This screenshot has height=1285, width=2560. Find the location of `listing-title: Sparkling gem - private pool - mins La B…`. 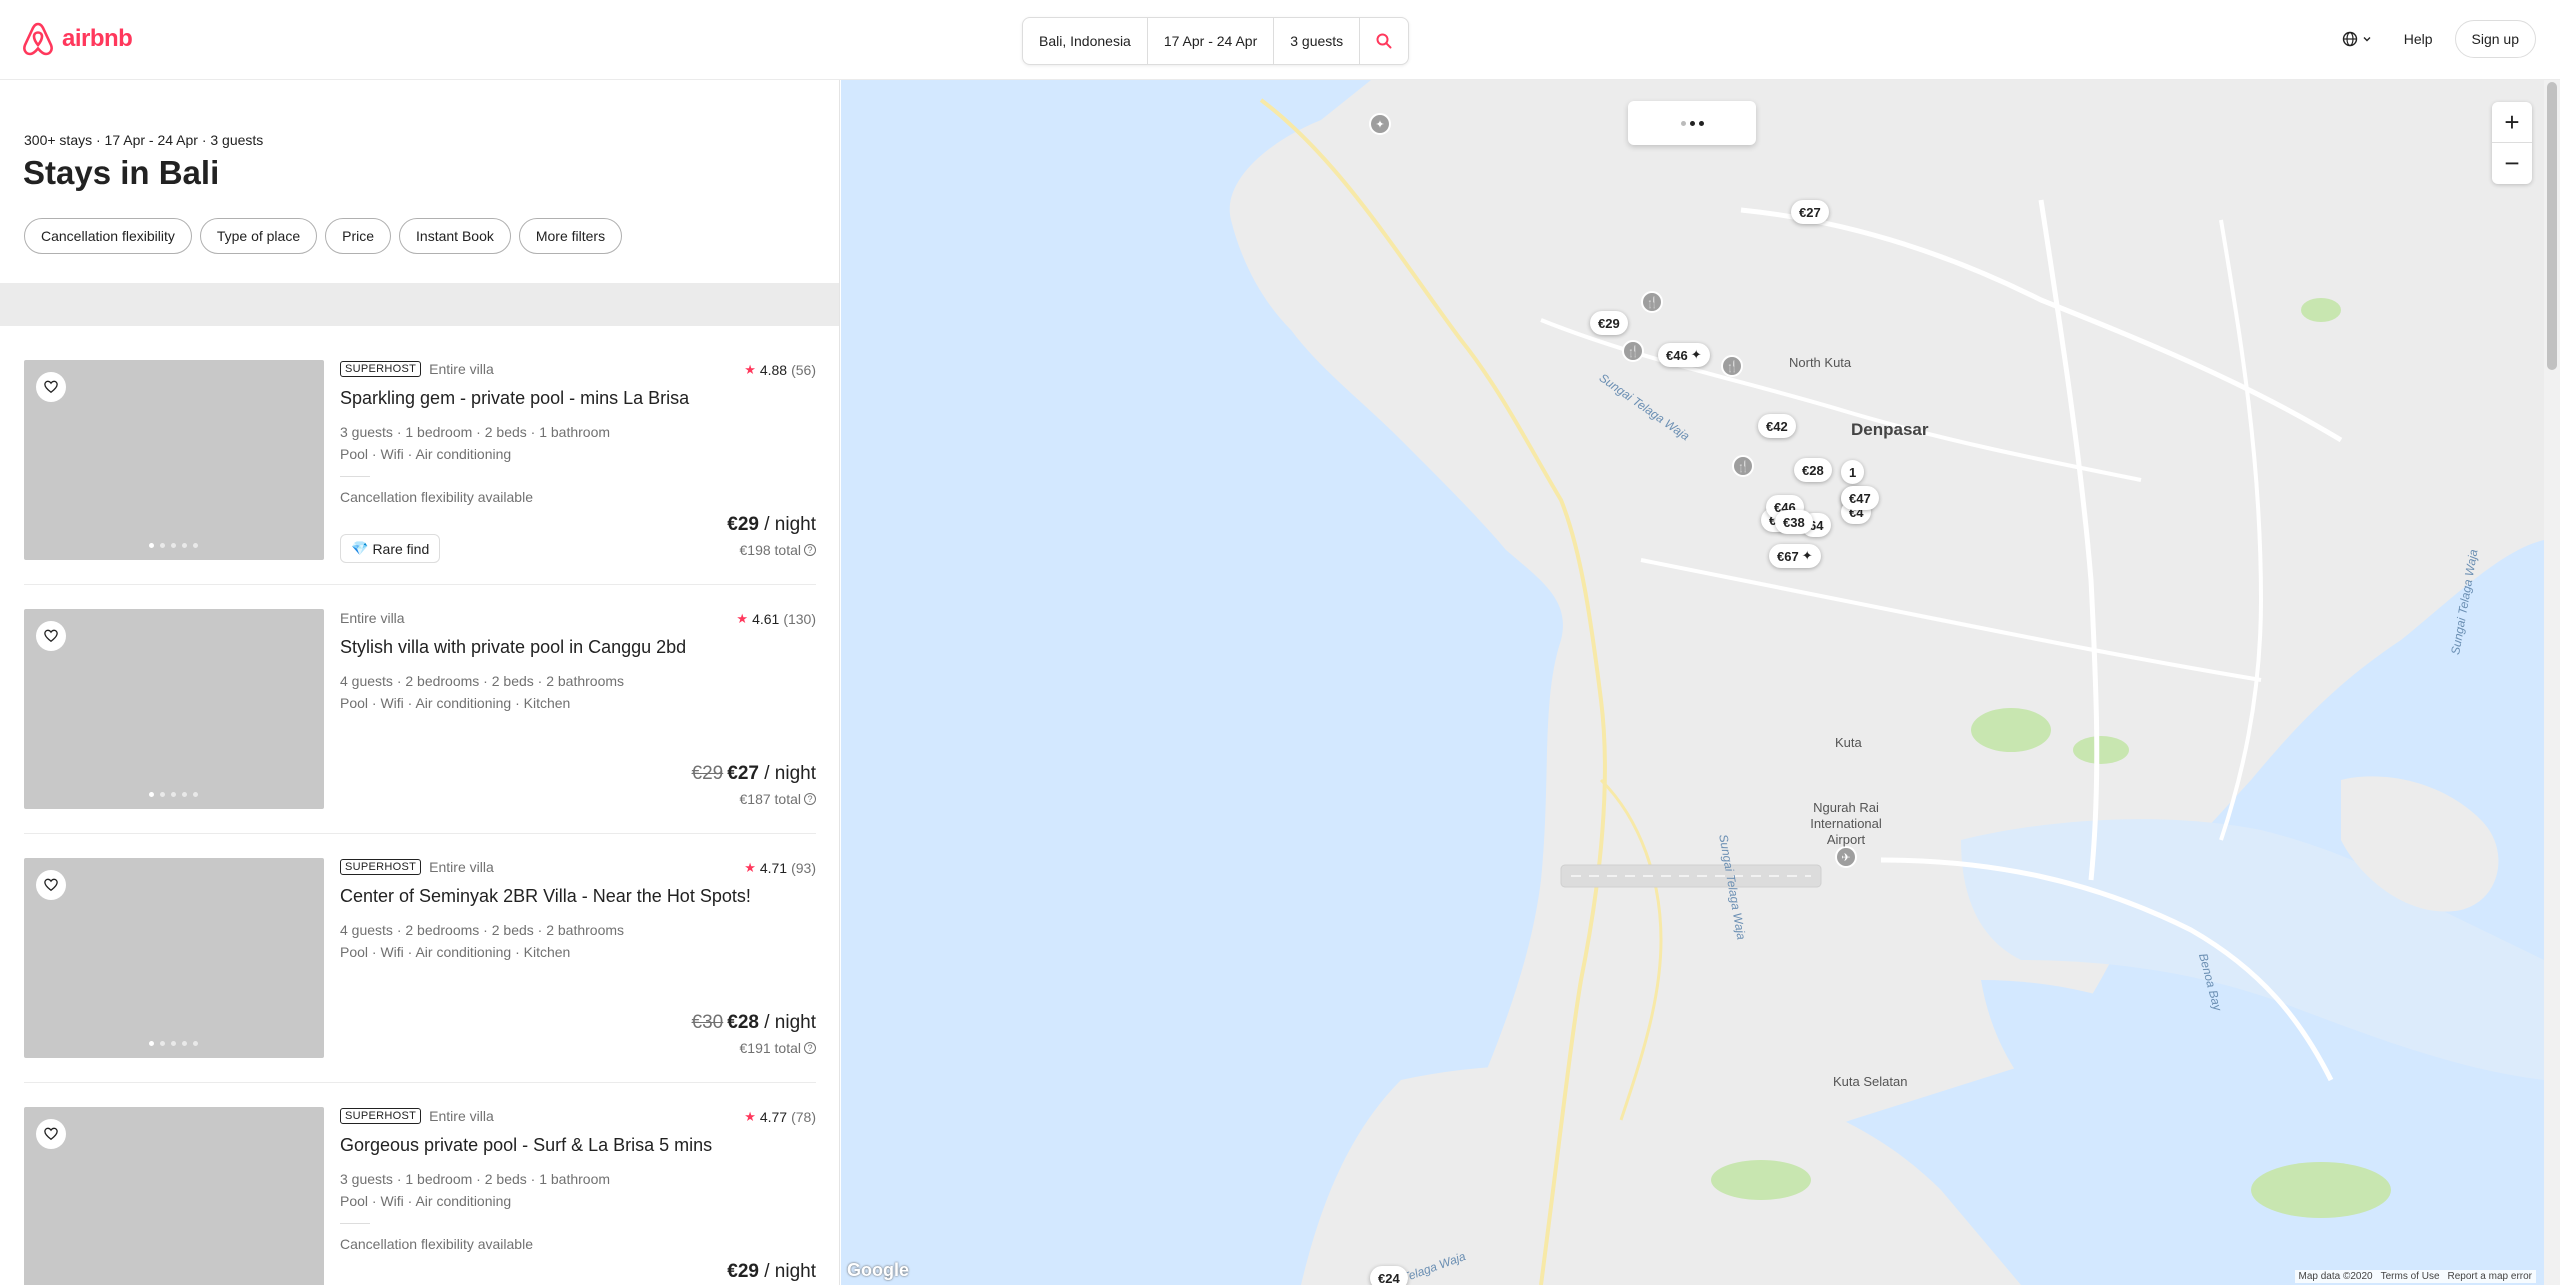

listing-title: Sparkling gem - private pool - mins La B… is located at coordinates (514, 398).